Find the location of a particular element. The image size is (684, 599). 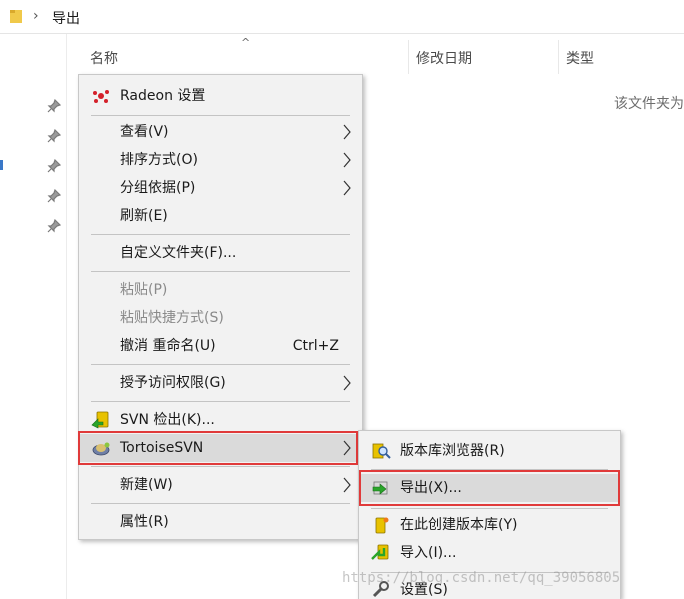

menu-item-radeon-settings: Radeon 设置 is located at coordinates (220, 96).